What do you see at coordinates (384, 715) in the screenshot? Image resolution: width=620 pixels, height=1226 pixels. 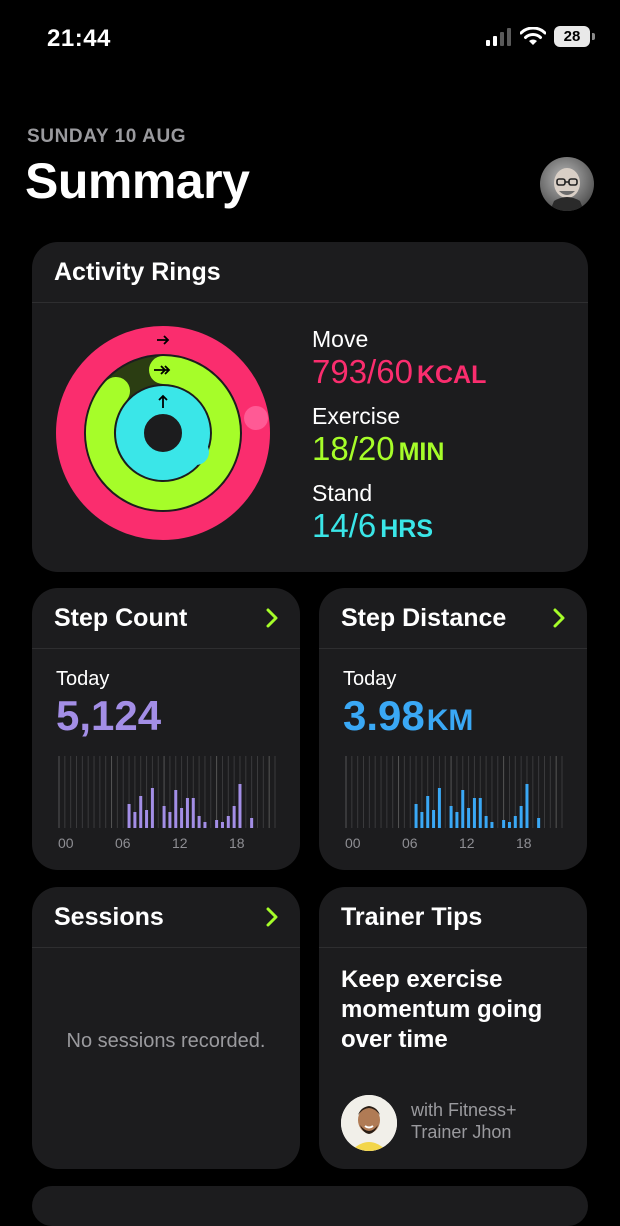 I see `distance-number: 3.98` at bounding box center [384, 715].